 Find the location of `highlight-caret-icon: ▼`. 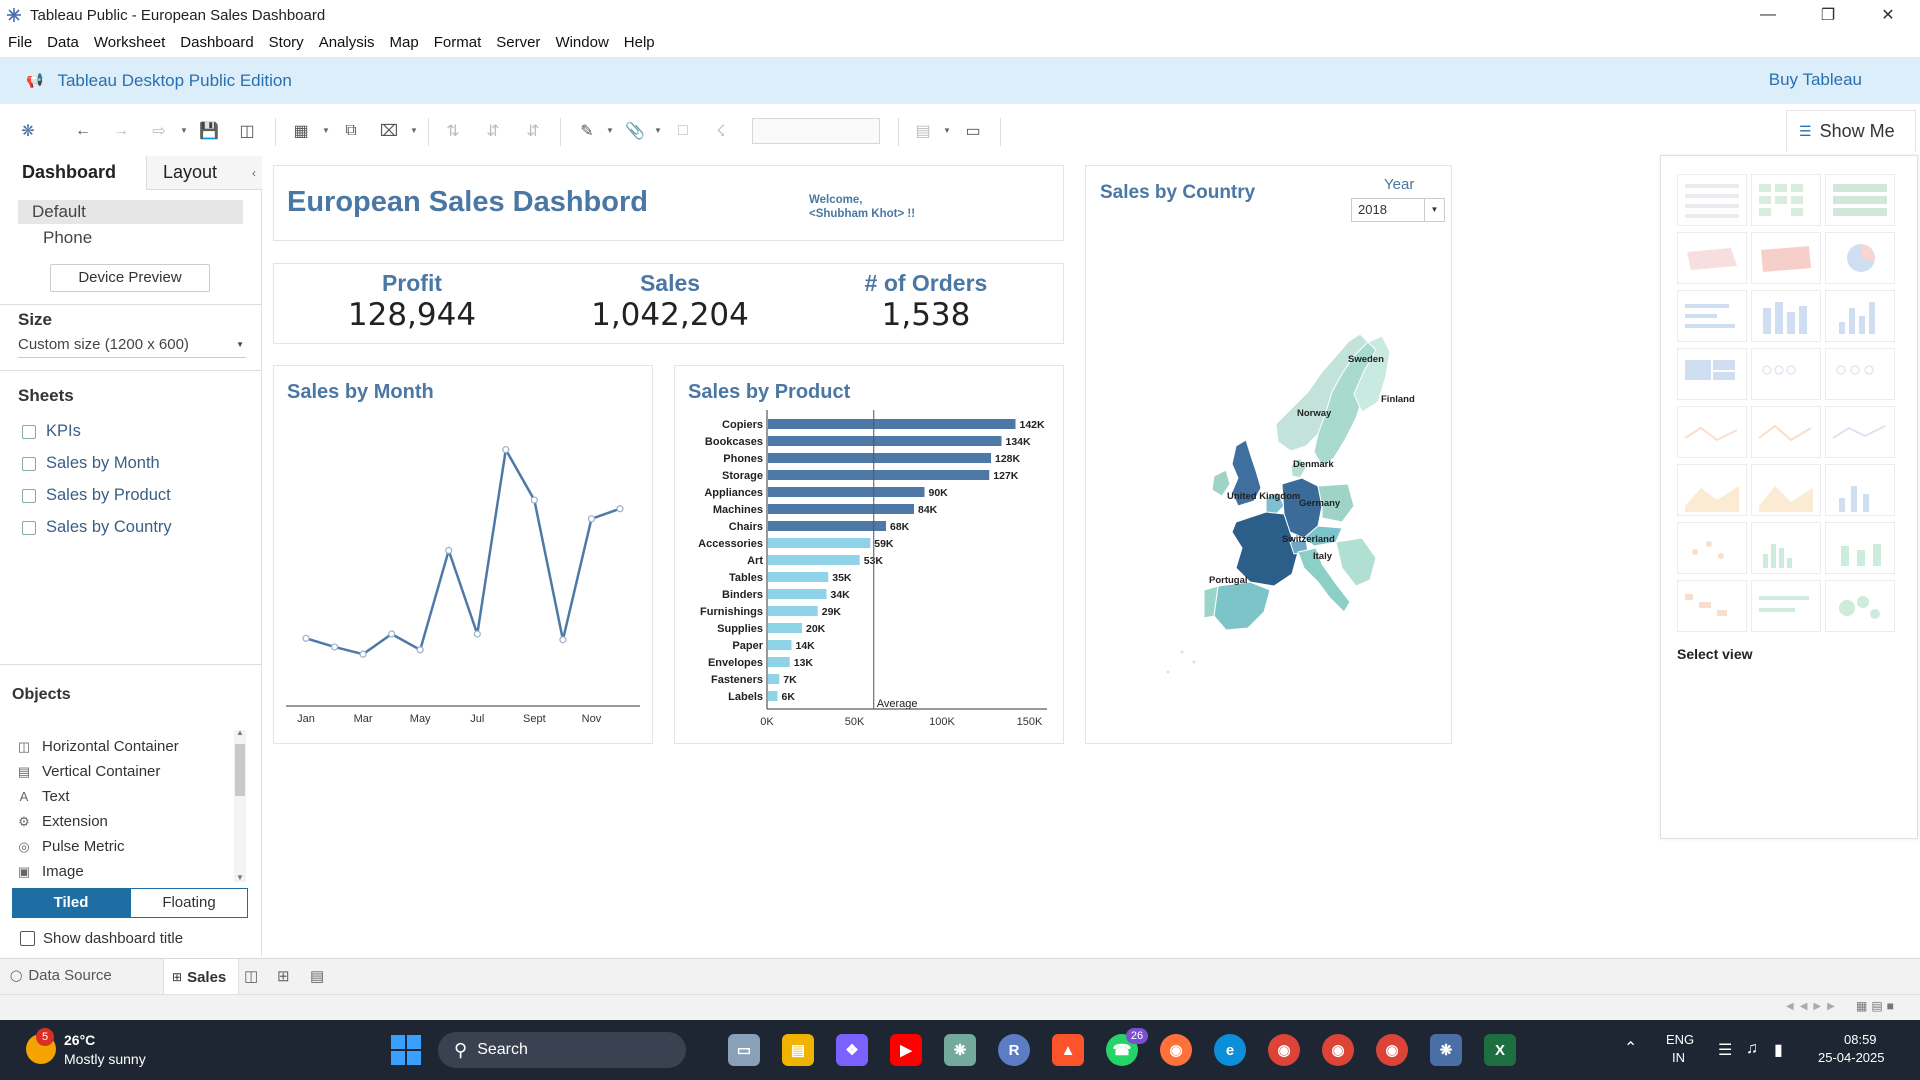

highlight-caret-icon: ▼ is located at coordinates (610, 130).